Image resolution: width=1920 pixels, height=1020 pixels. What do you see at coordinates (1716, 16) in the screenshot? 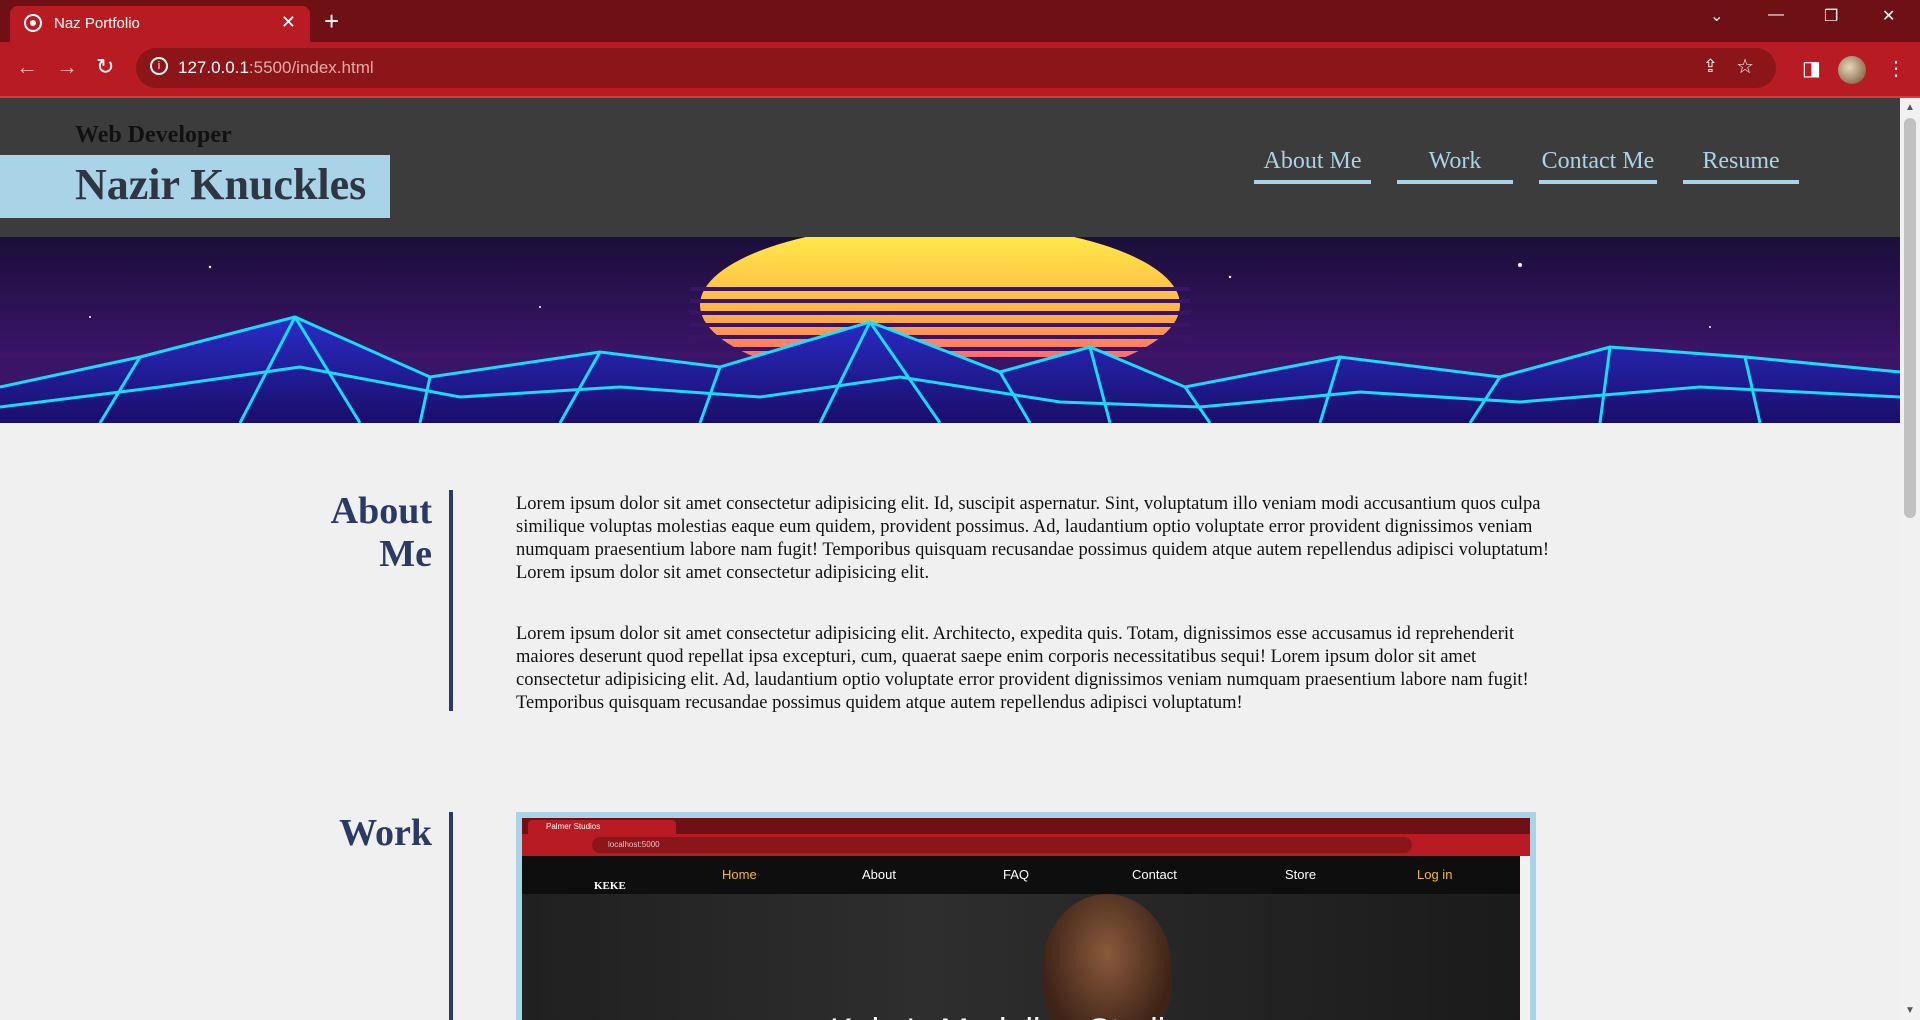
I see `tab-search-icon: ⌄` at bounding box center [1716, 16].